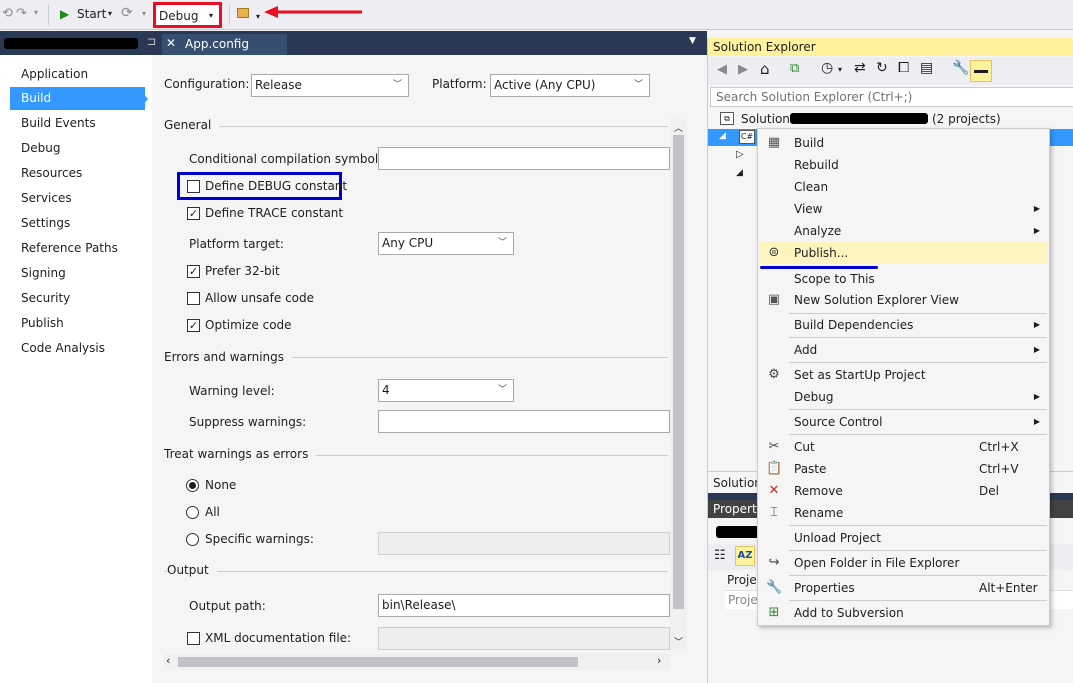  Describe the element at coordinates (903, 397) in the screenshot. I see `menu-item-debug: Debug ▶` at that location.